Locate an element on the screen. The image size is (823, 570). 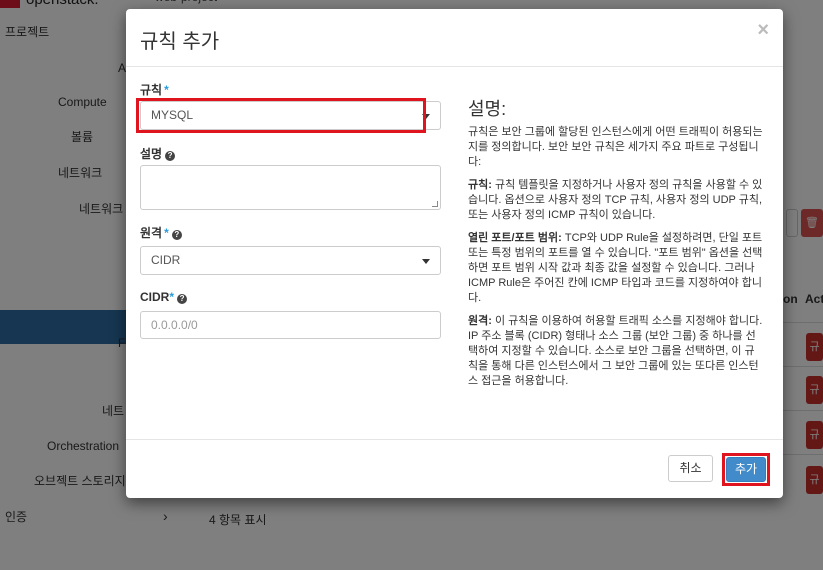
rule-select: MYSQL is located at coordinates (290, 115).